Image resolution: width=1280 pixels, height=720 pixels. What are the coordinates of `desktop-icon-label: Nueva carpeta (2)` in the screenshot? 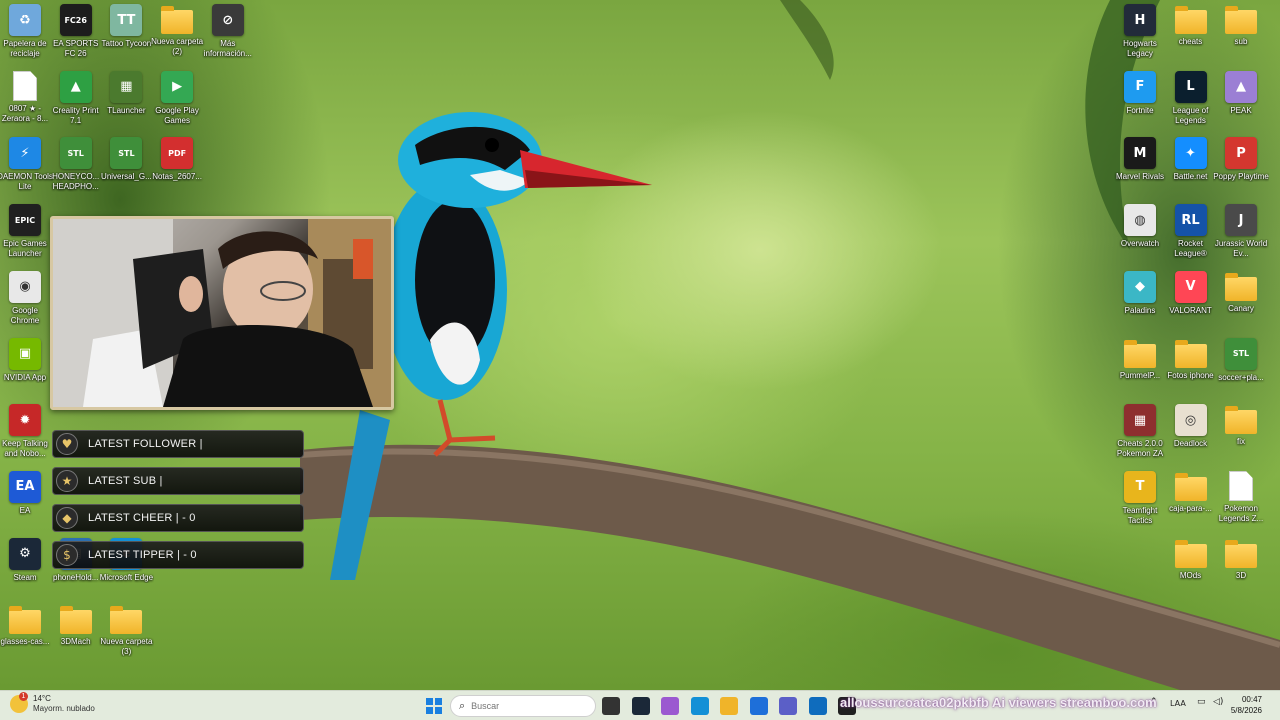 It's located at (177, 46).